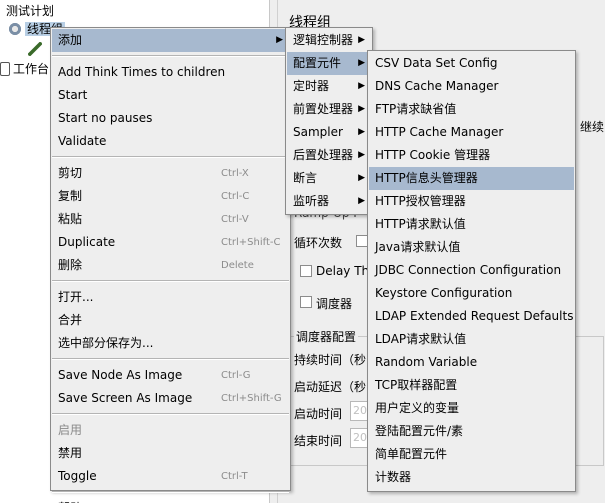  Describe the element at coordinates (170, 430) in the screenshot. I see `context-menu-item-item-15: 启用` at that location.